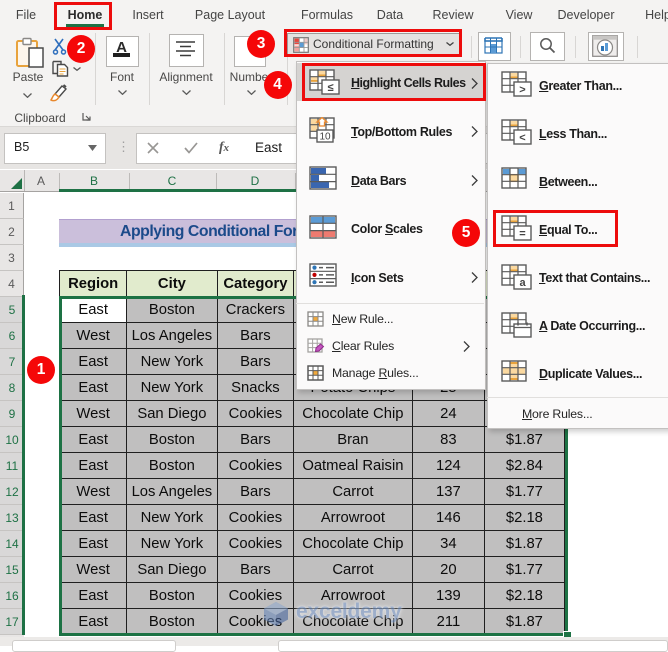 The height and width of the screenshot is (652, 668). Describe the element at coordinates (325, 137) in the screenshot. I see `svg-text: 10` at that location.